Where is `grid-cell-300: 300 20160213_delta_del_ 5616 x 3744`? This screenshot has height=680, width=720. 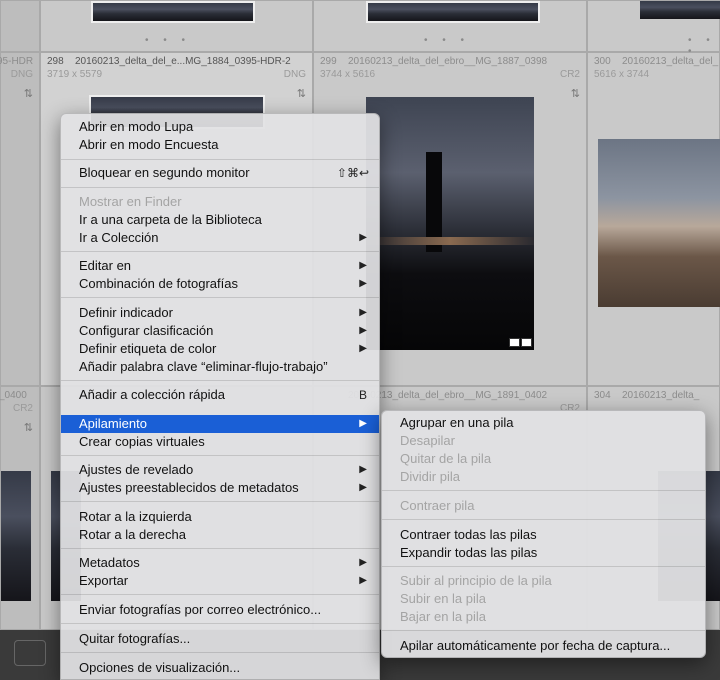 grid-cell-300: 300 20160213_delta_del_ 5616 x 3744 is located at coordinates (653, 219).